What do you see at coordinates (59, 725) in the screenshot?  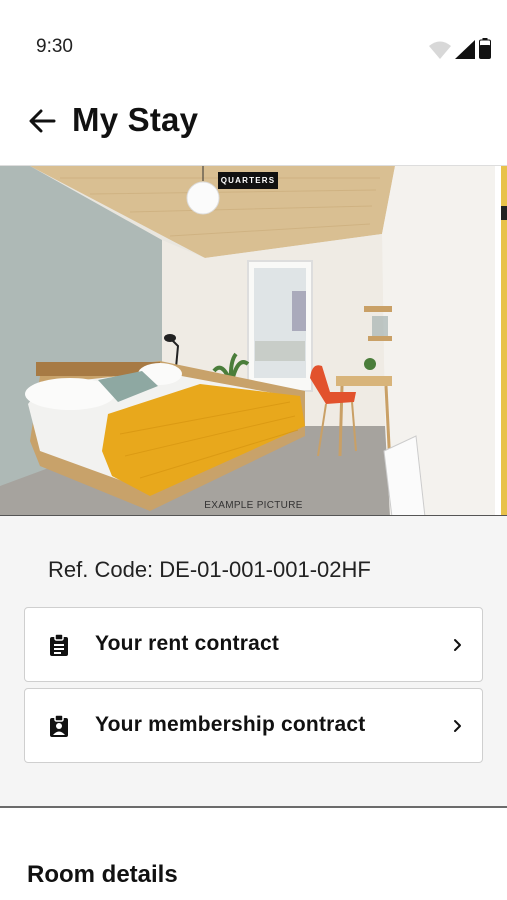 I see `clipboard-account-icon` at bounding box center [59, 725].